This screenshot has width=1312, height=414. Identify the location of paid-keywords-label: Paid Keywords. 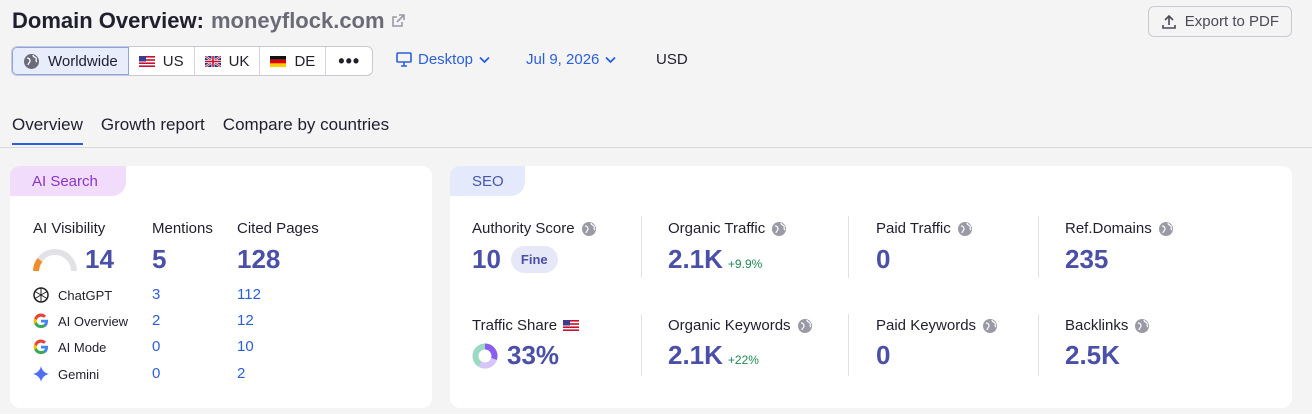
(937, 325).